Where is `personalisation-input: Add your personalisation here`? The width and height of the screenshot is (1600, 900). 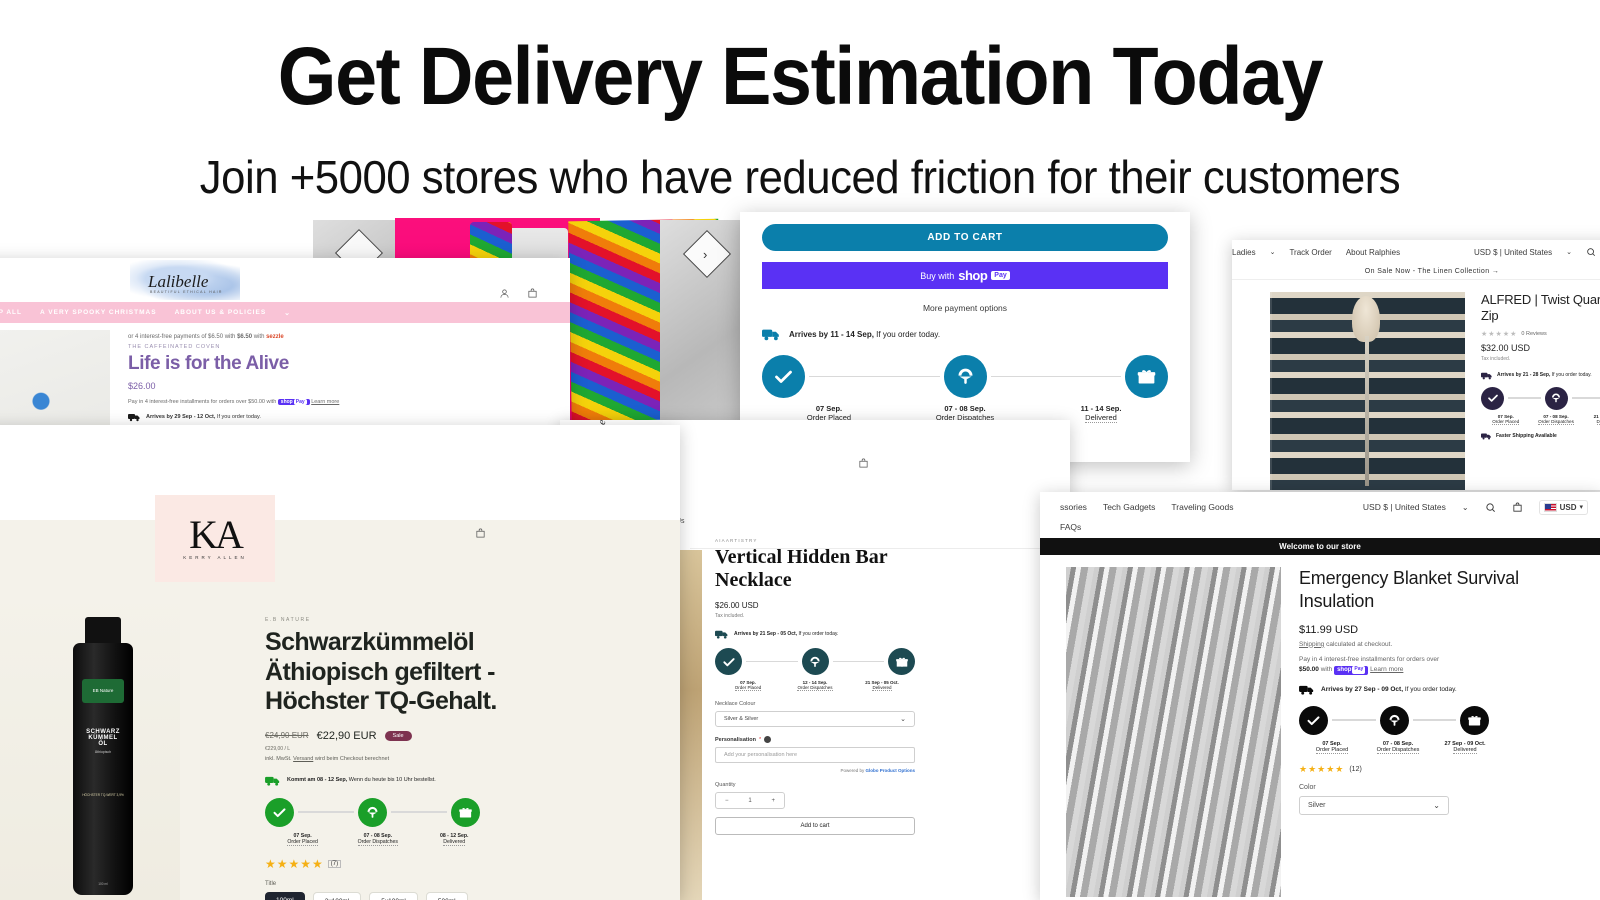 personalisation-input: Add your personalisation here is located at coordinates (815, 755).